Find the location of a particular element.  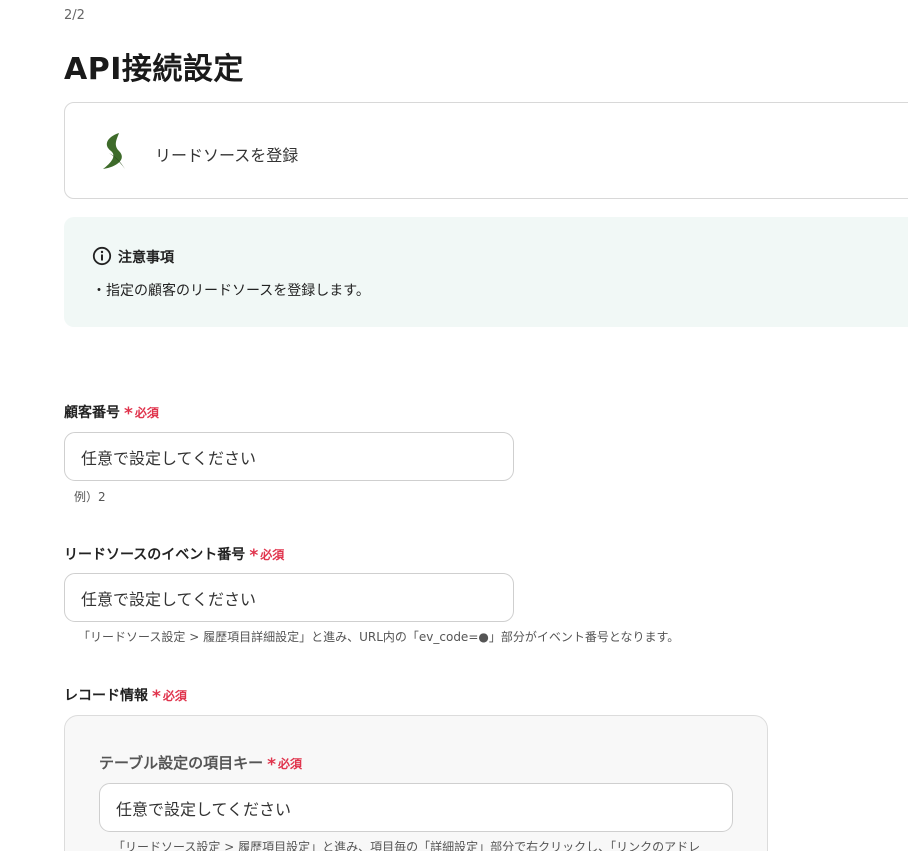

table-item-key-label-text: テーブル設定の項目キー is located at coordinates (181, 763).